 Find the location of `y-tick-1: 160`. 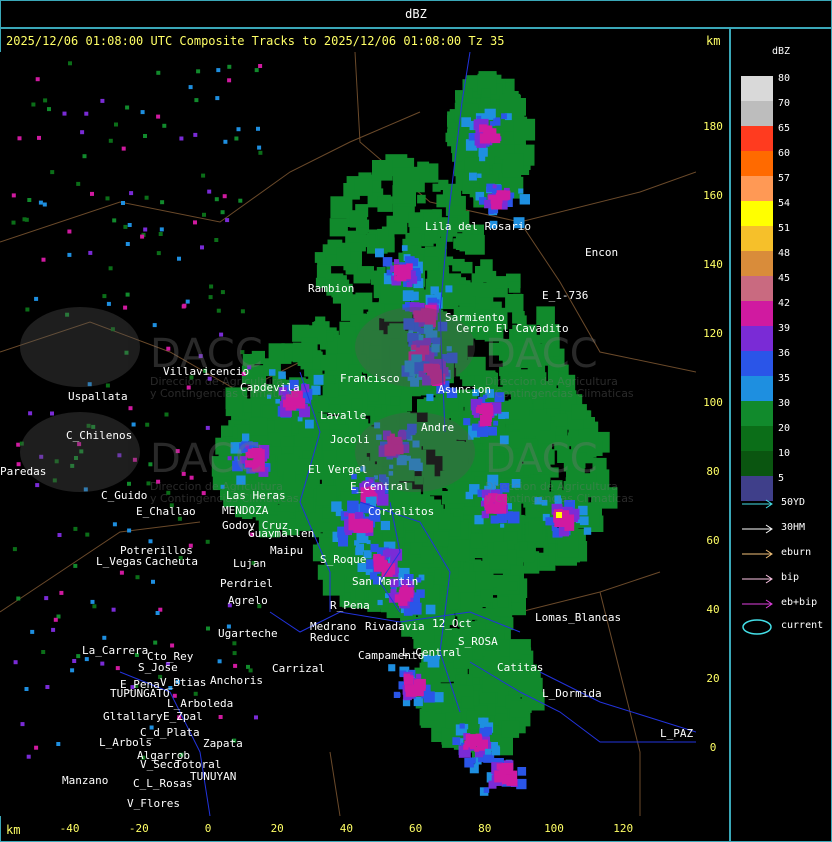

y-tick-1: 160 is located at coordinates (713, 195).